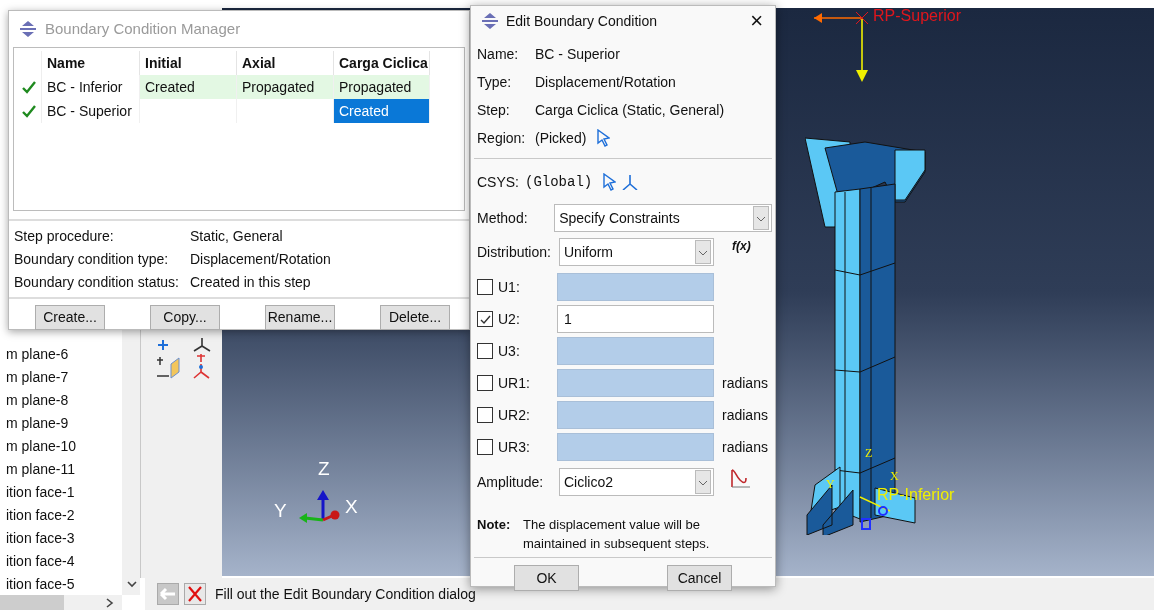  Describe the element at coordinates (582, 21) in the screenshot. I see `window-title: Edit Boundary Condition` at that location.